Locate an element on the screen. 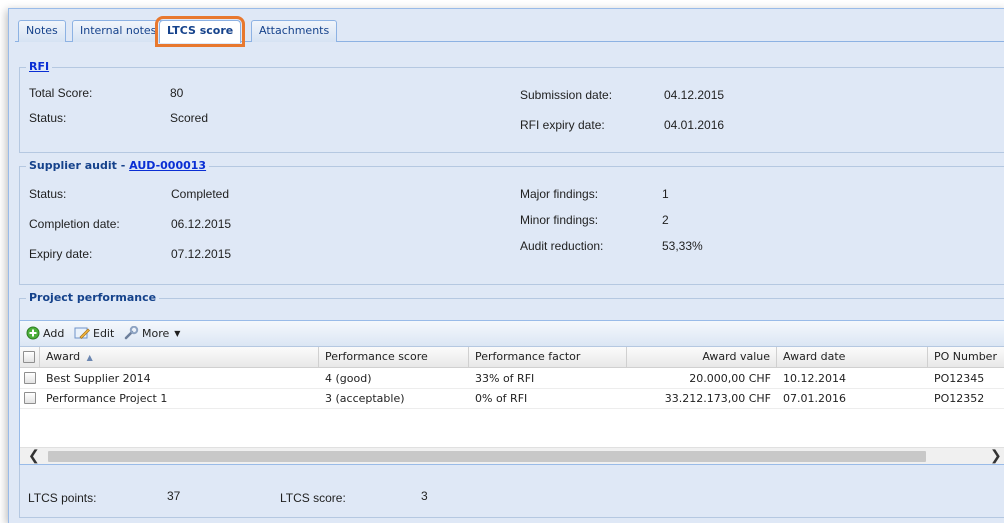 The height and width of the screenshot is (523, 1004). submission-date-label: Submission date: is located at coordinates (566, 95).